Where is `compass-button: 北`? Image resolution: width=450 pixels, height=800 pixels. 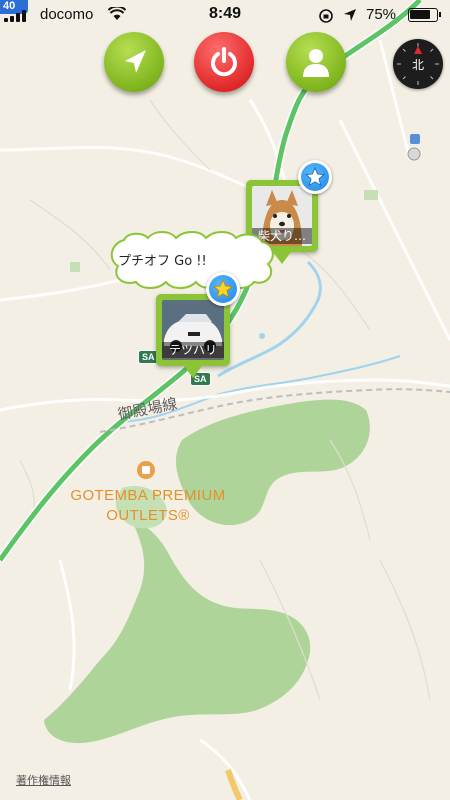
compass-button: 北 is located at coordinates (418, 64).